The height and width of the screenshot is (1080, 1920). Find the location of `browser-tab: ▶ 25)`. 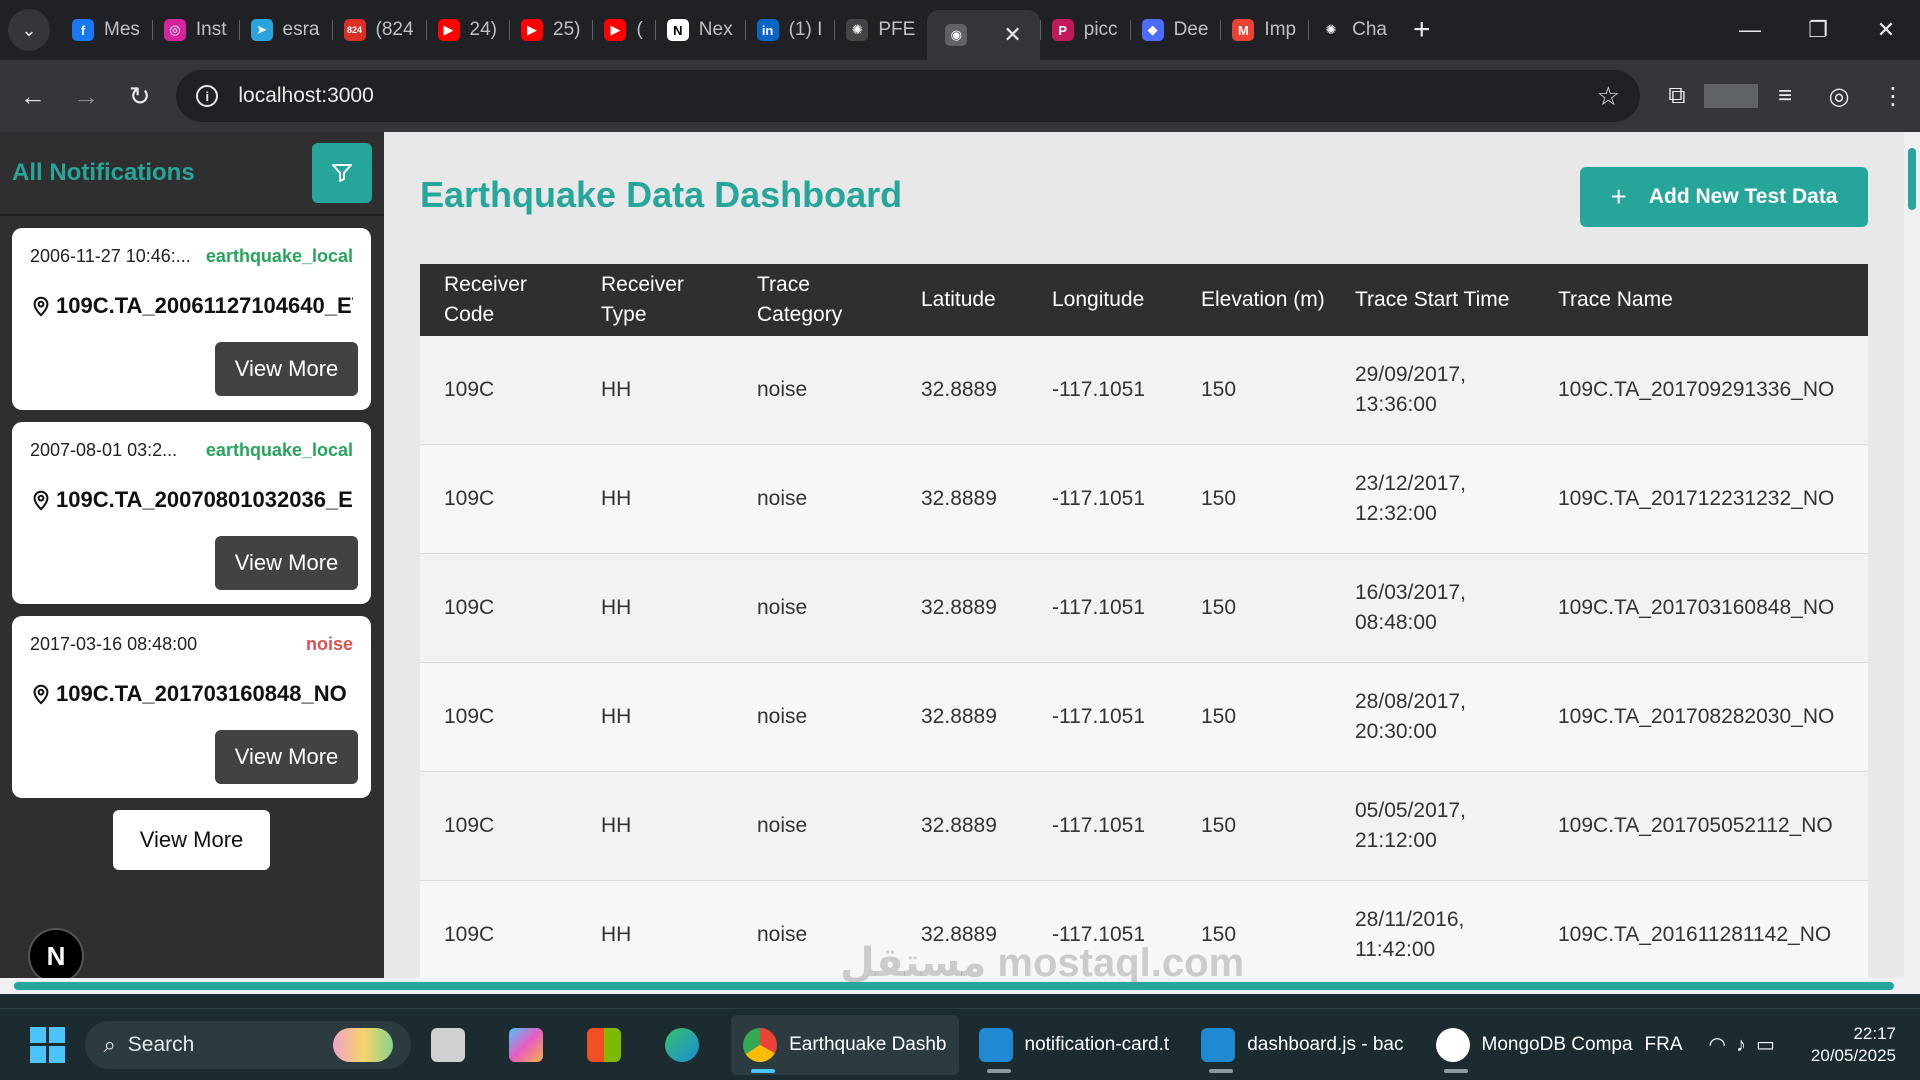

browser-tab: ▶ 25) is located at coordinates (550, 30).